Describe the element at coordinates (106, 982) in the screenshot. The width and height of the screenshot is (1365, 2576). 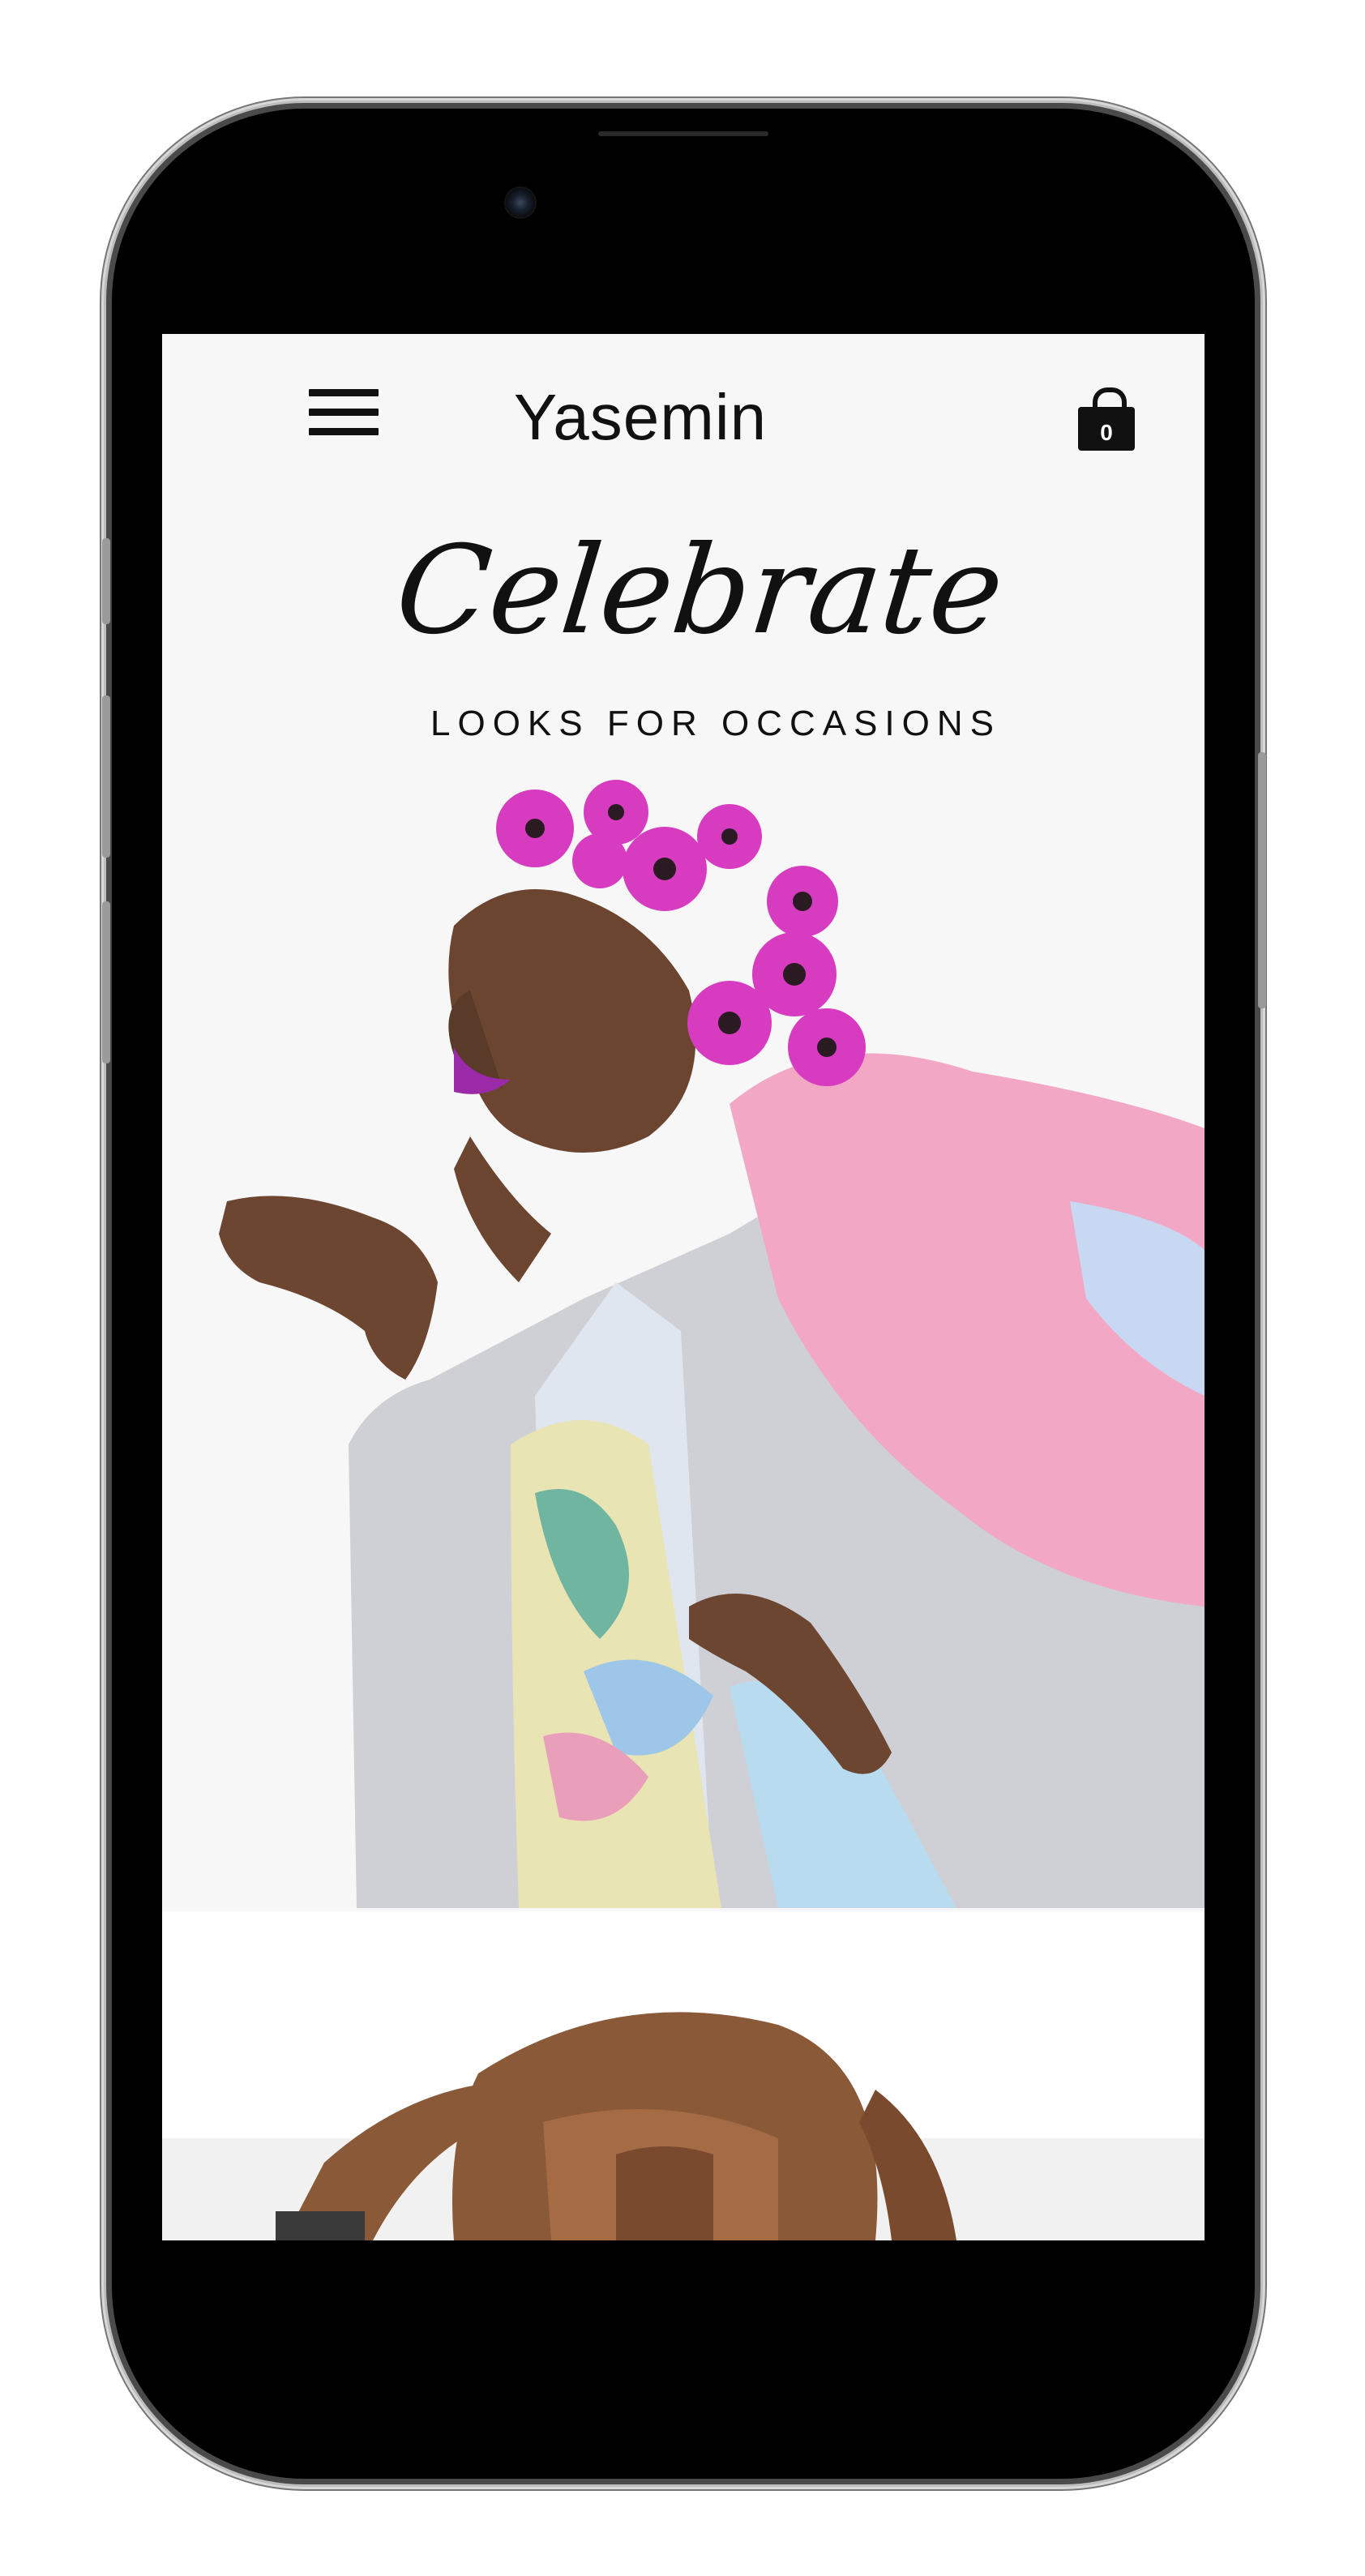
I see `volume-down-button` at that location.